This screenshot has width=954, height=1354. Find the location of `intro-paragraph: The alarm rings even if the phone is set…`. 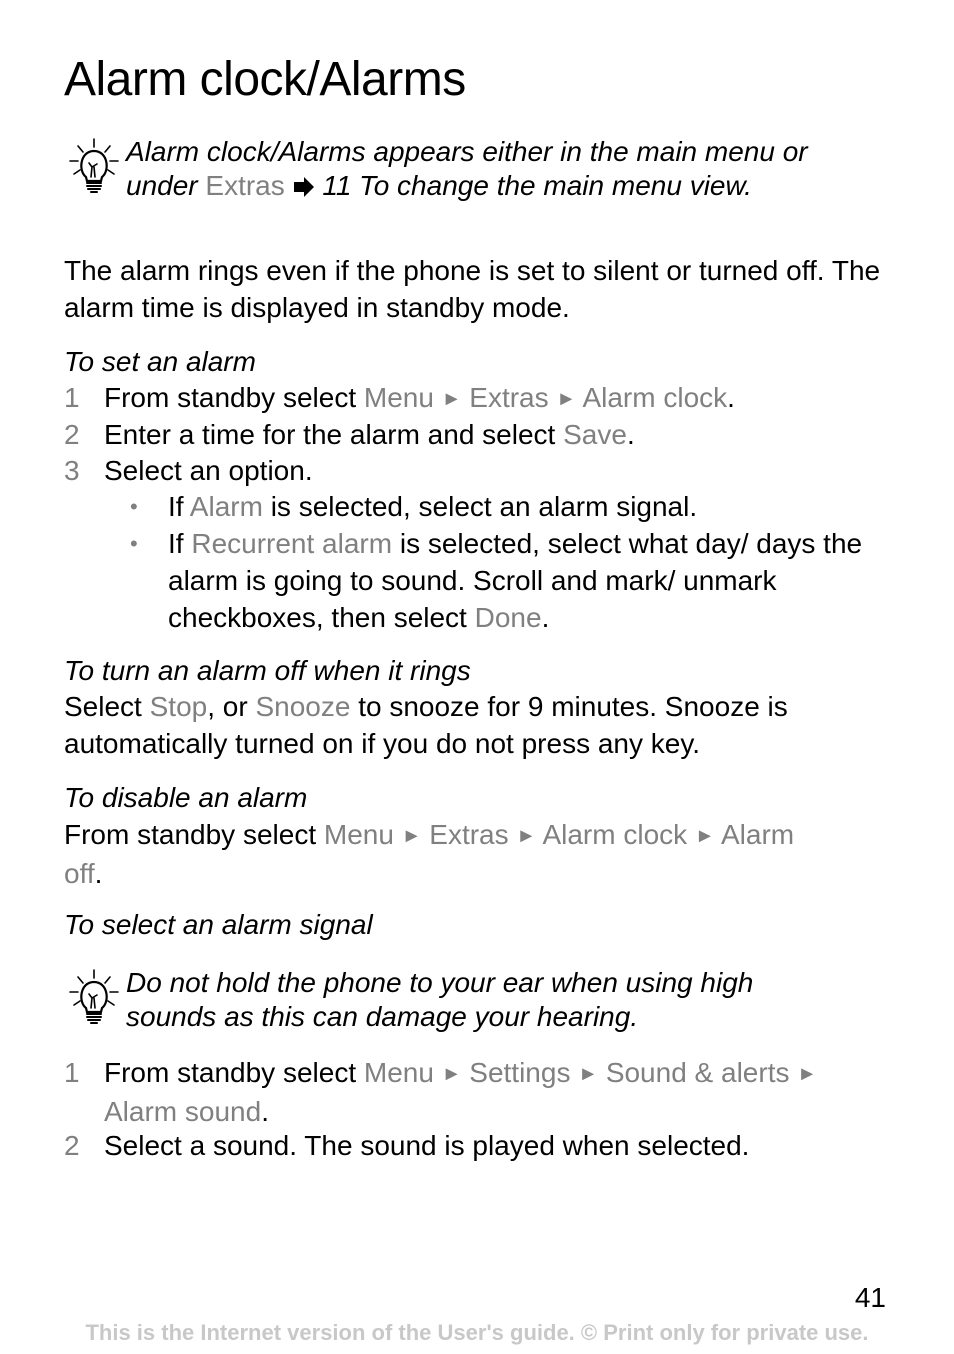

intro-paragraph: The alarm rings even if the phone is set… is located at coordinates (472, 289).